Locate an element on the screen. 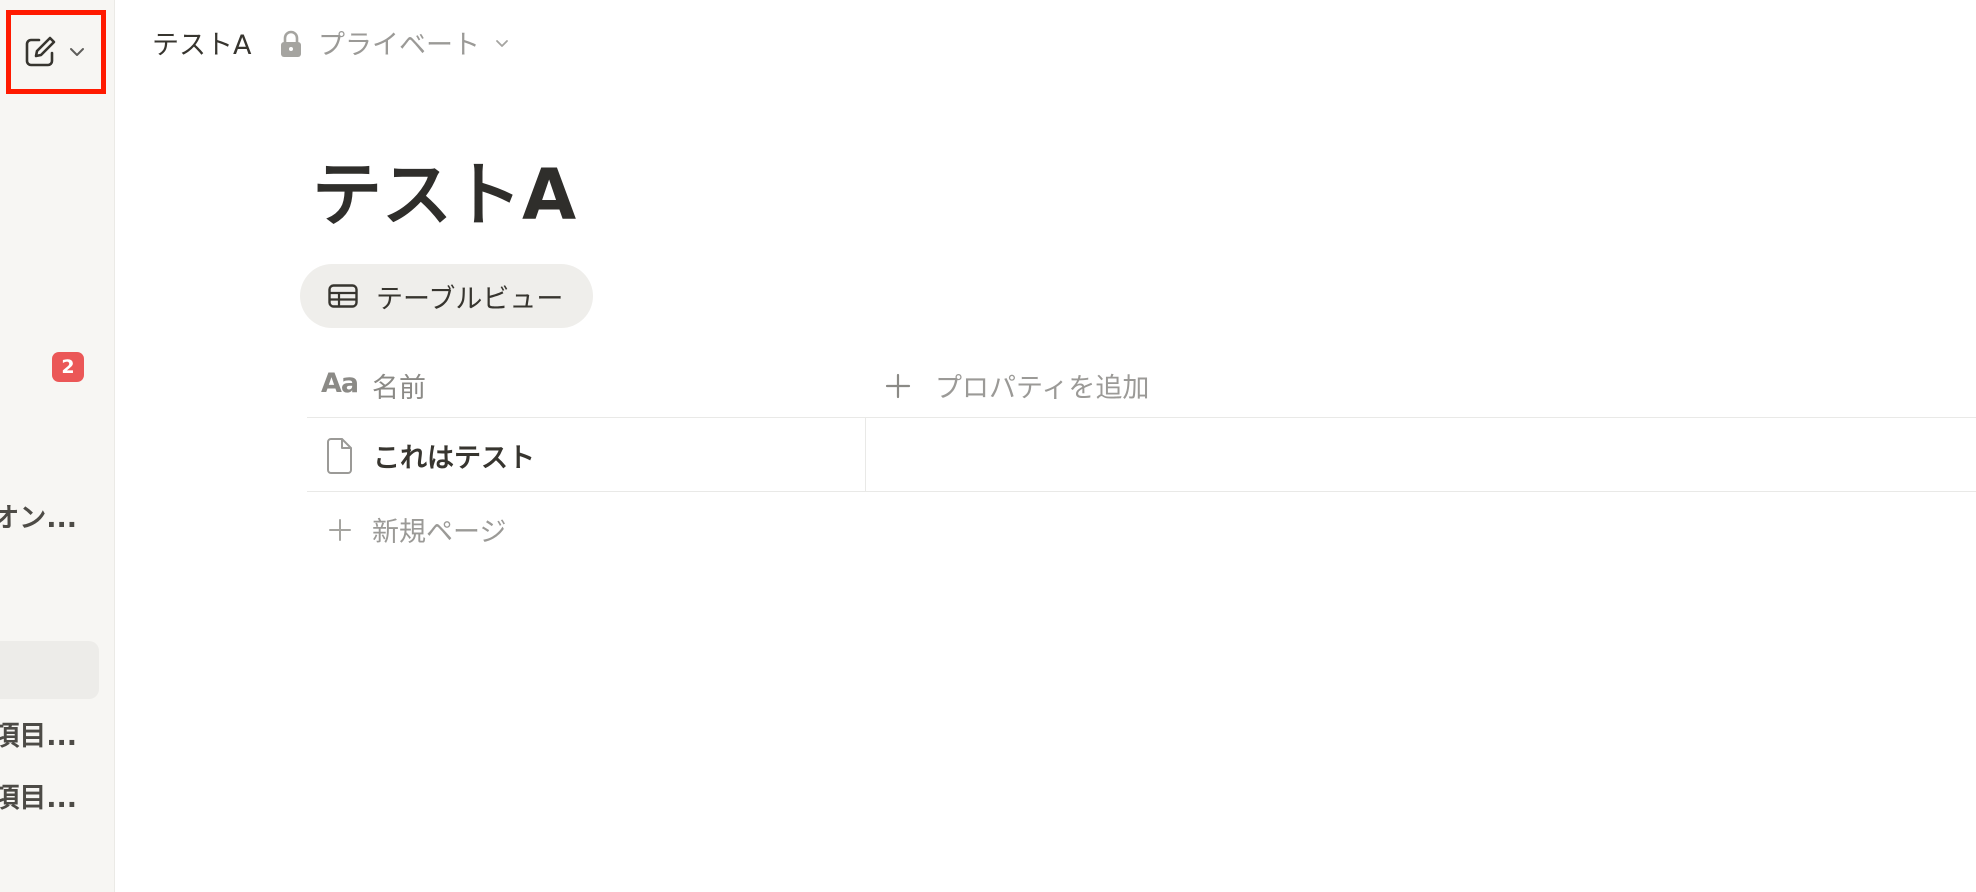  breadcrumb-title: テストA is located at coordinates (201, 42).